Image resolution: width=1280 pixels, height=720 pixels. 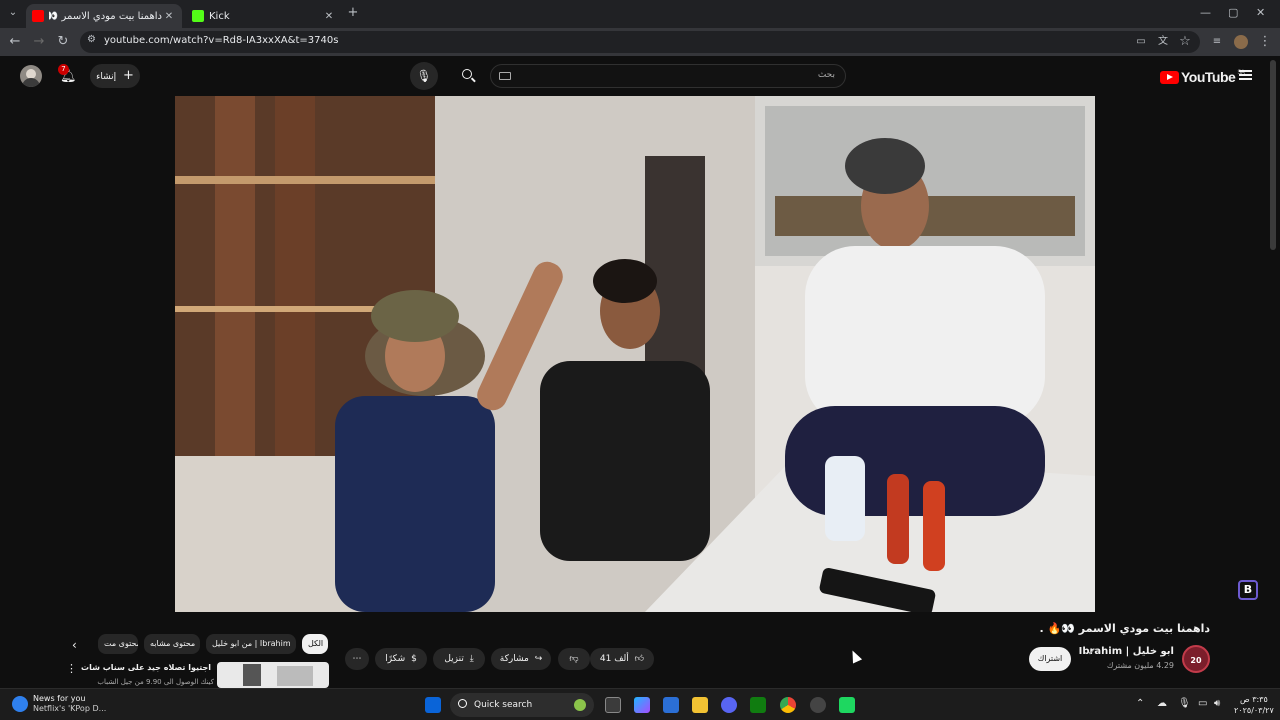 What do you see at coordinates (671, 705) in the screenshot?
I see `store-icon` at bounding box center [671, 705].